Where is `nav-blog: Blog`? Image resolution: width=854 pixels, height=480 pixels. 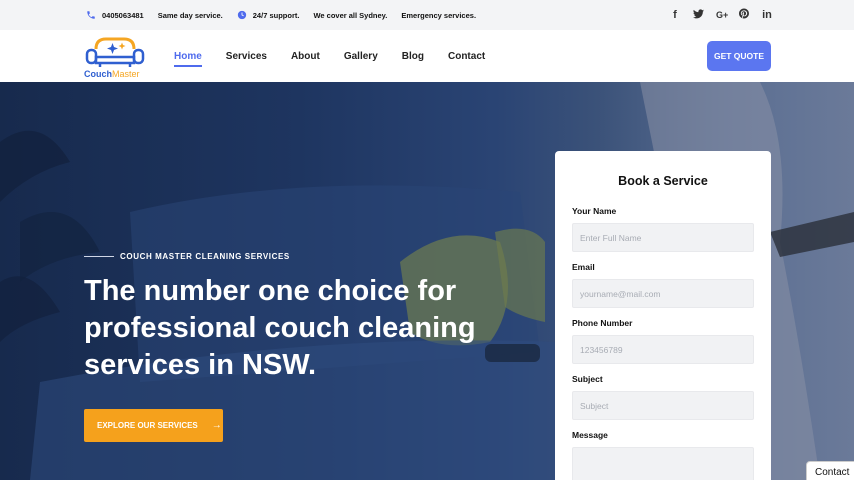
nav-blog: Blog is located at coordinates (413, 56).